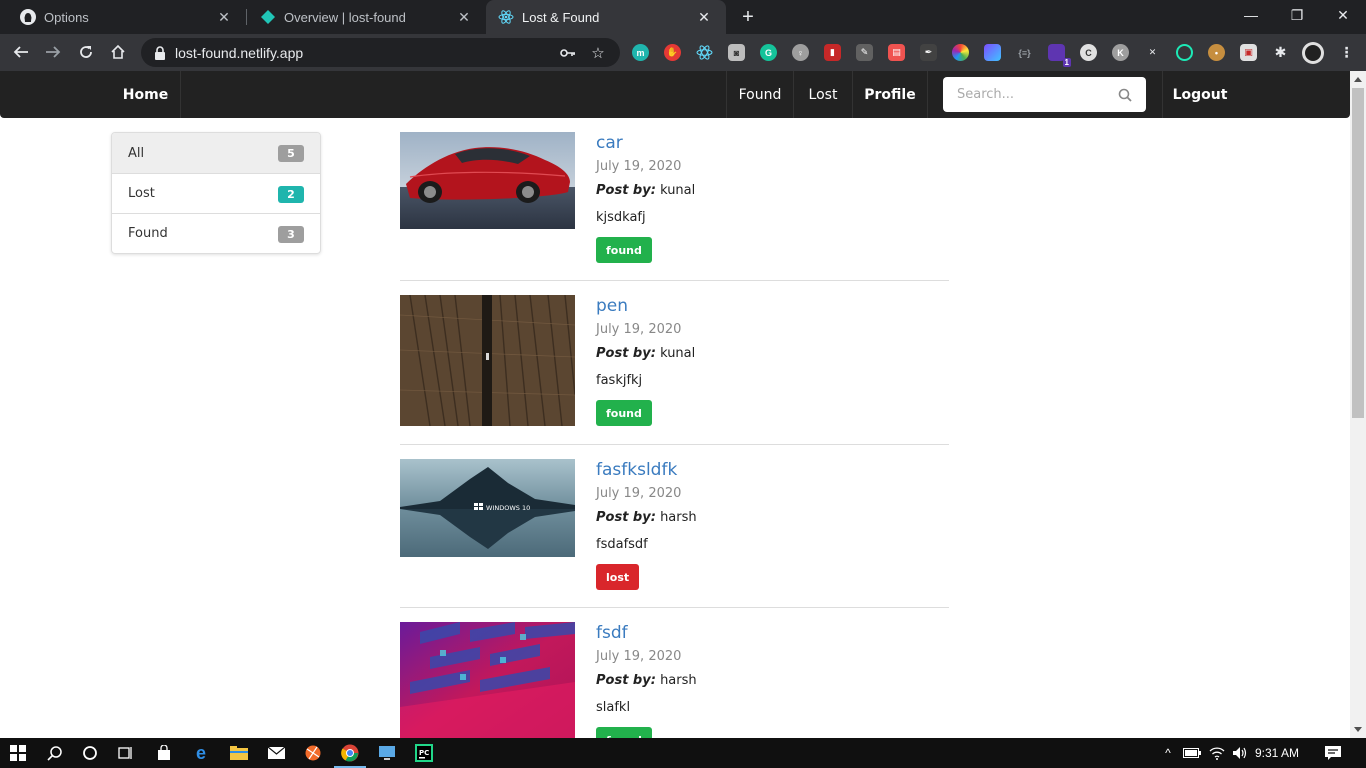  I want to click on react-devtools-icon, so click(704, 52).